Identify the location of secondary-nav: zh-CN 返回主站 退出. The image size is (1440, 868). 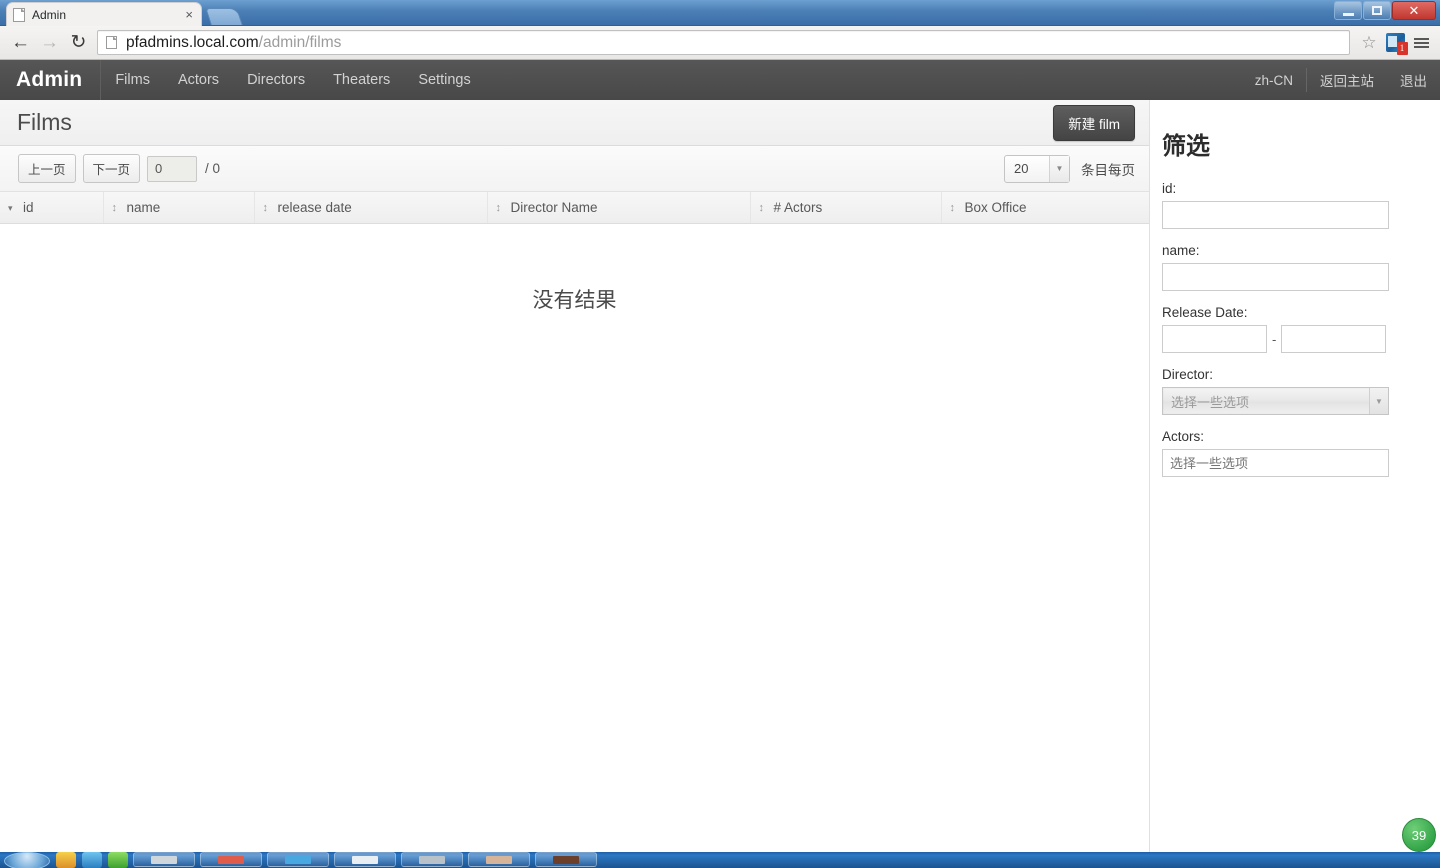
(1341, 80).